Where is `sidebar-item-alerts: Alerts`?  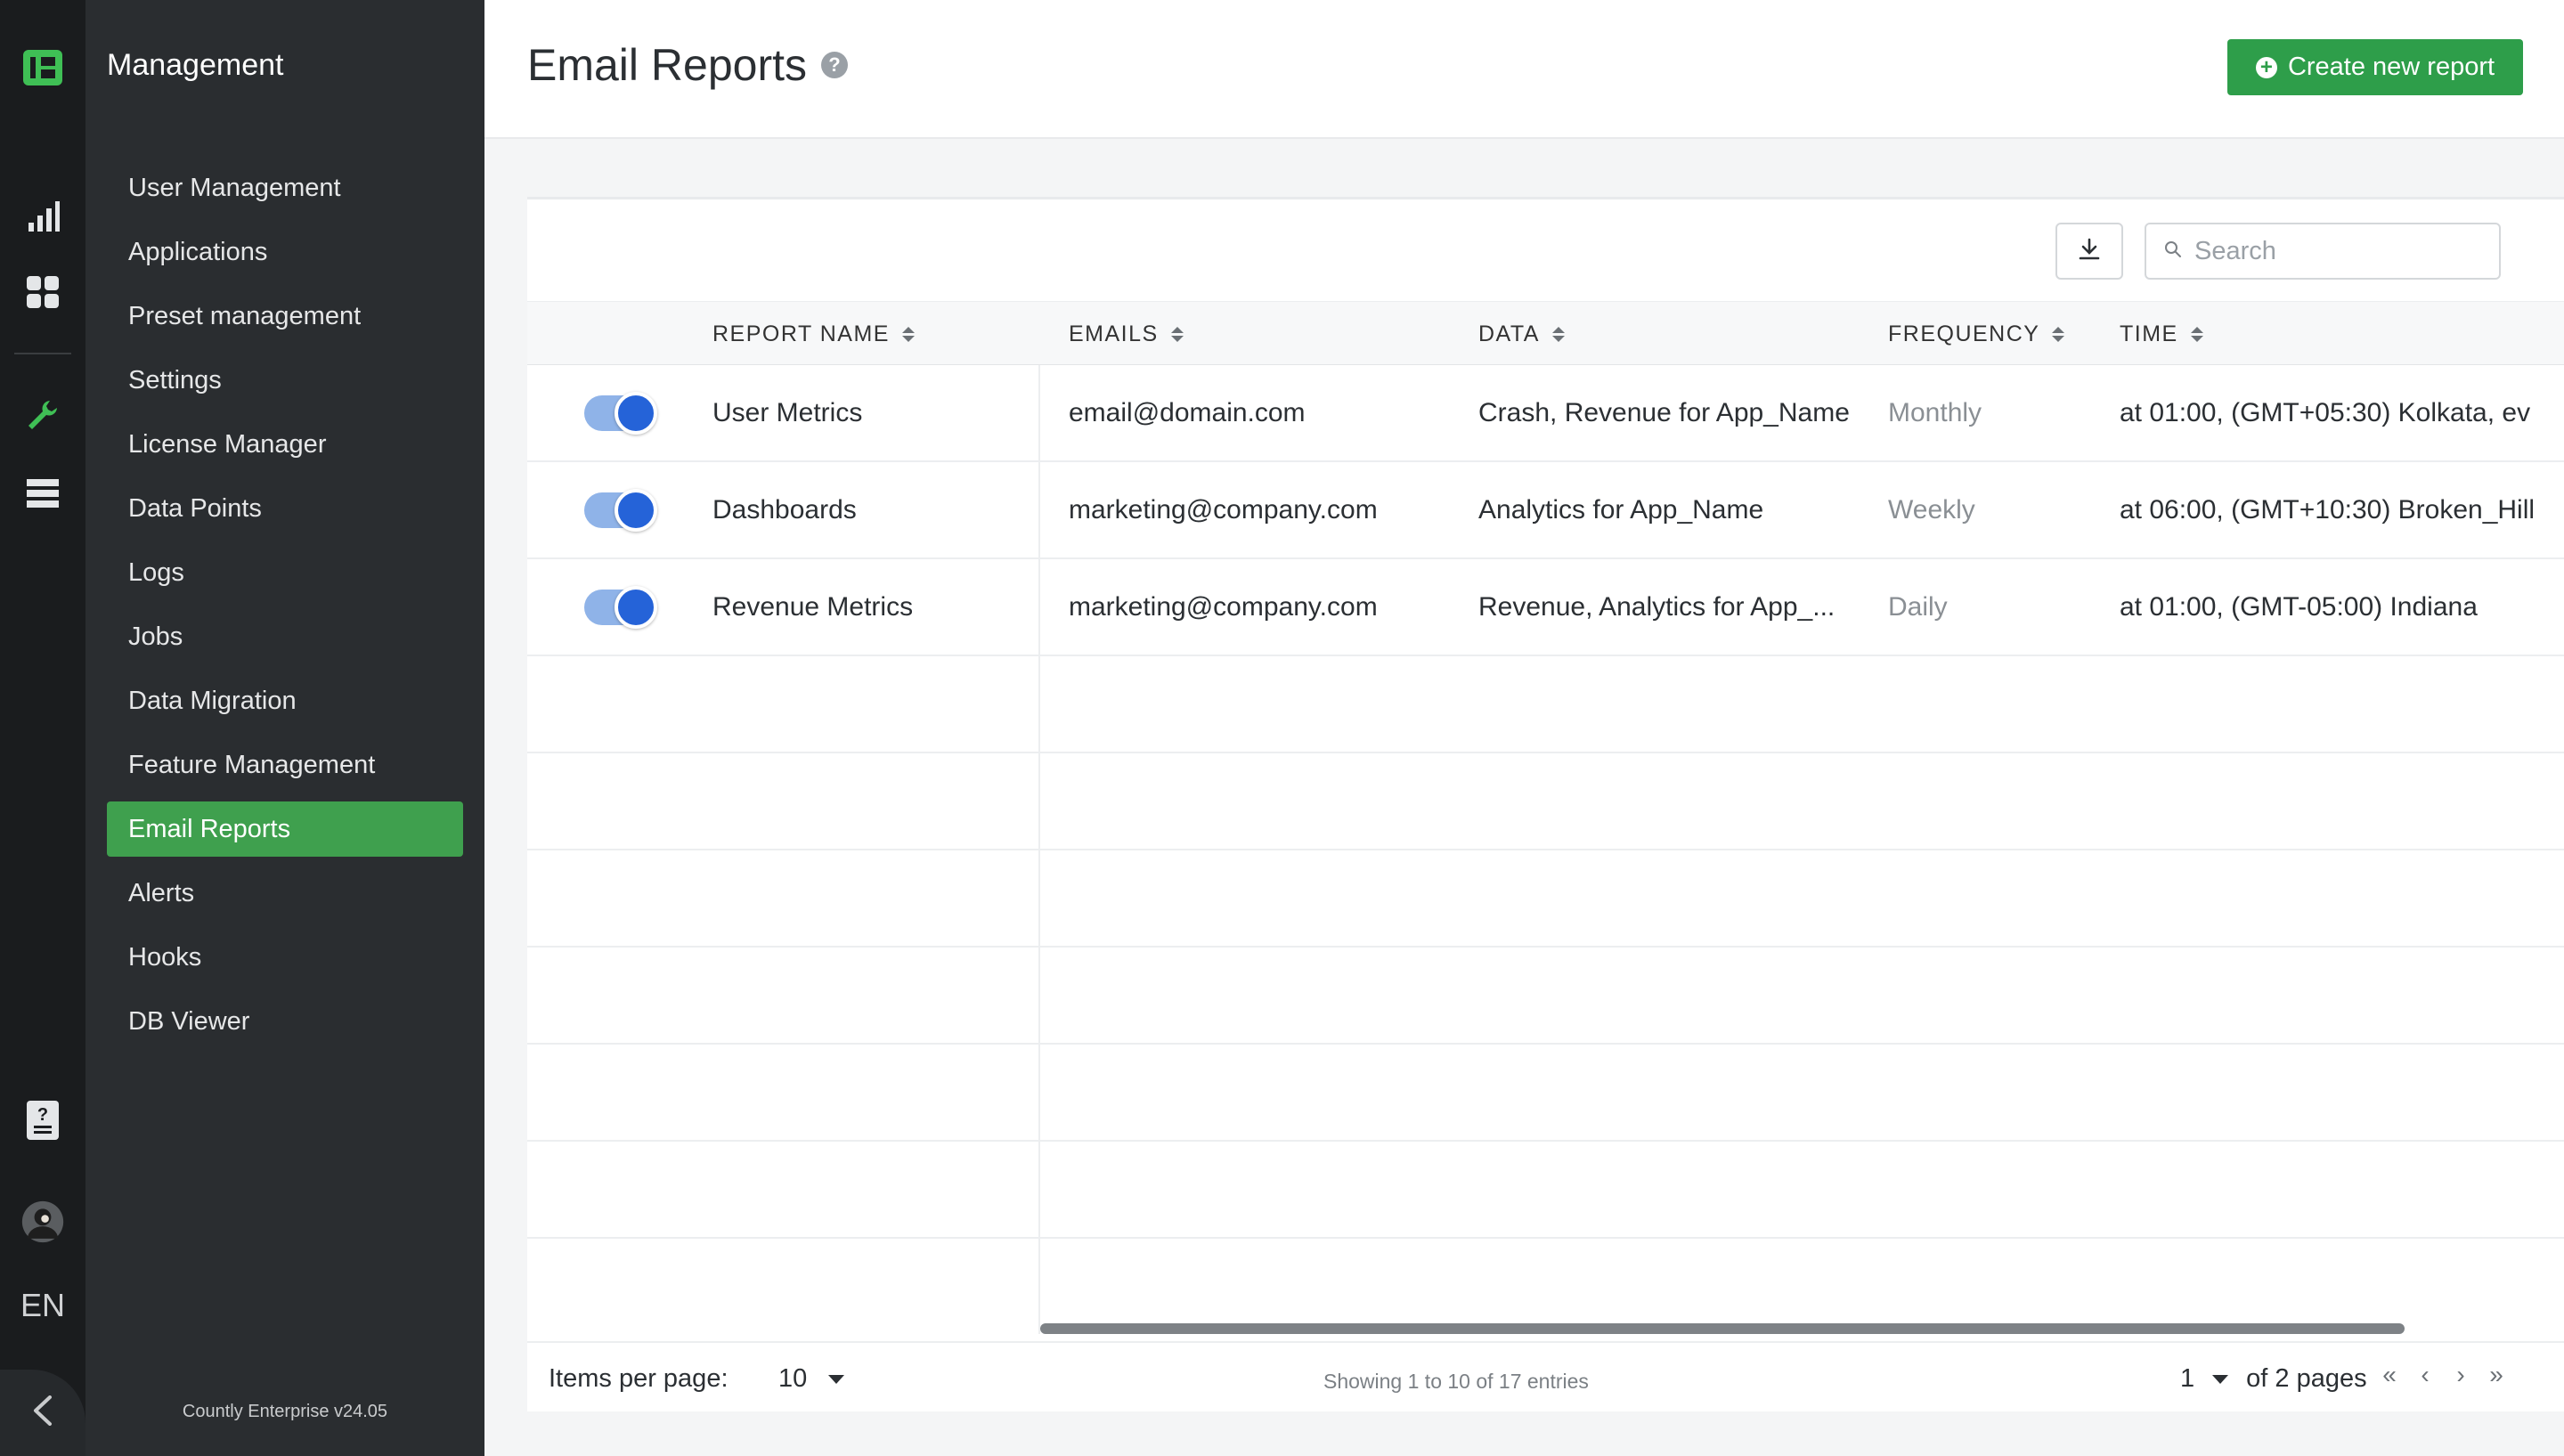 sidebar-item-alerts: Alerts is located at coordinates (285, 893).